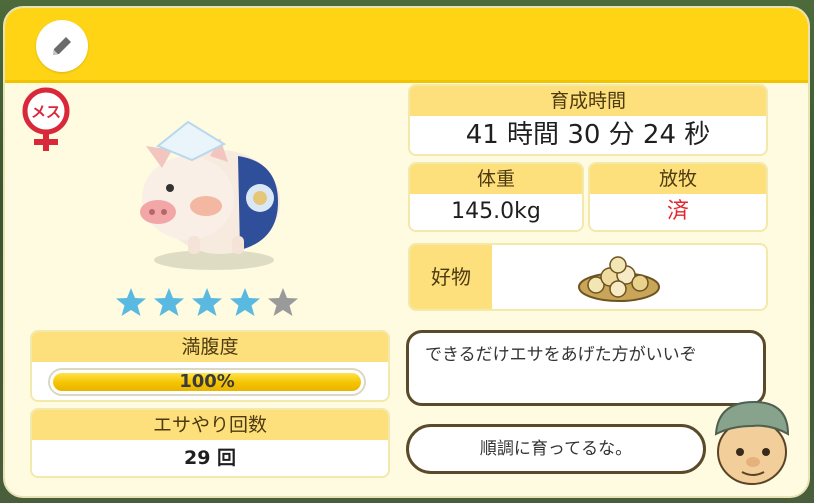 Image resolution: width=814 pixels, height=503 pixels. Describe the element at coordinates (496, 197) in the screenshot. I see `weight-box: 体重 145.0kg` at that location.